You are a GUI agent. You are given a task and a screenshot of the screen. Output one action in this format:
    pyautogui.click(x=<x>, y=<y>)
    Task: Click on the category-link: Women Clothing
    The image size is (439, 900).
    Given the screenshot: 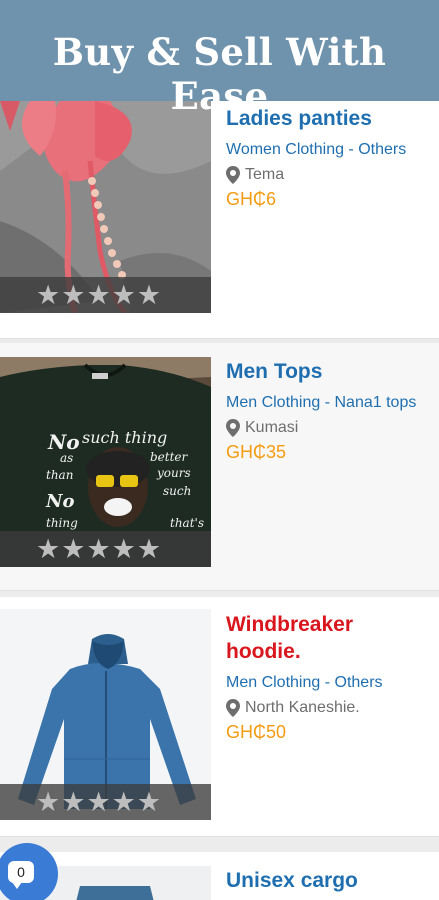 What is the action you would take?
    pyautogui.click(x=285, y=149)
    